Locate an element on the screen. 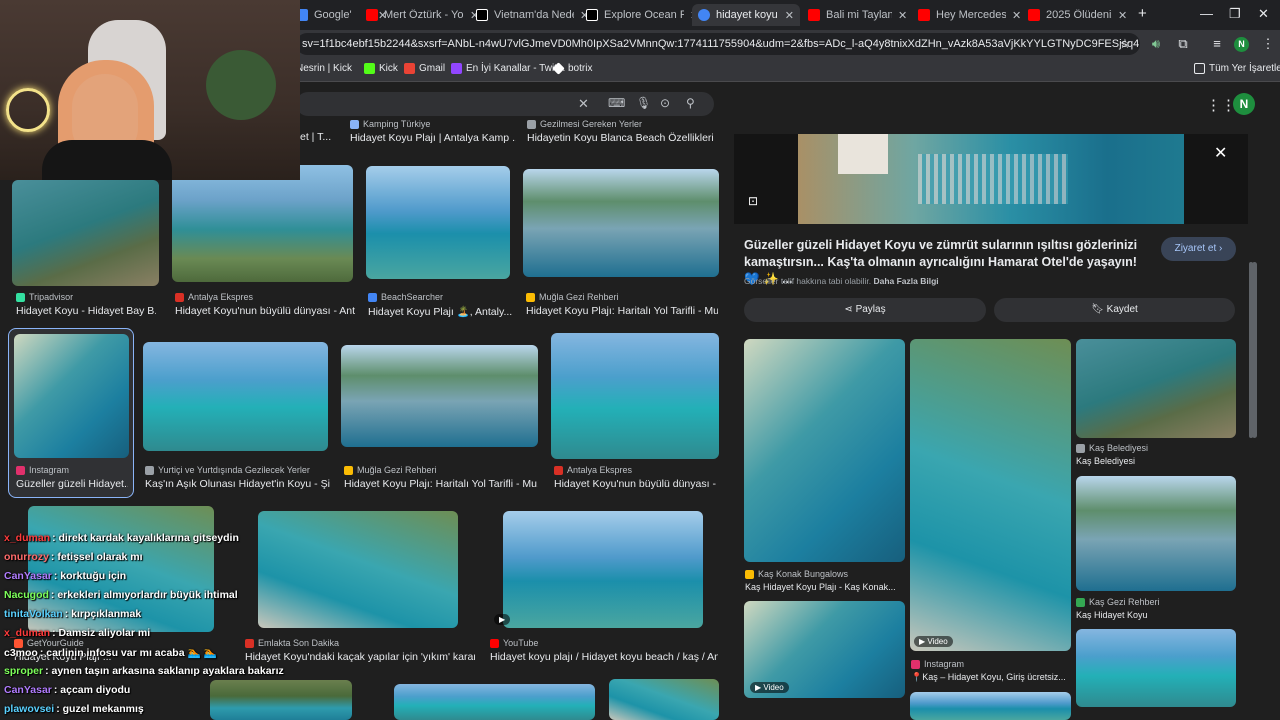  close-preview-icon: ✕ is located at coordinates (1220, 153).